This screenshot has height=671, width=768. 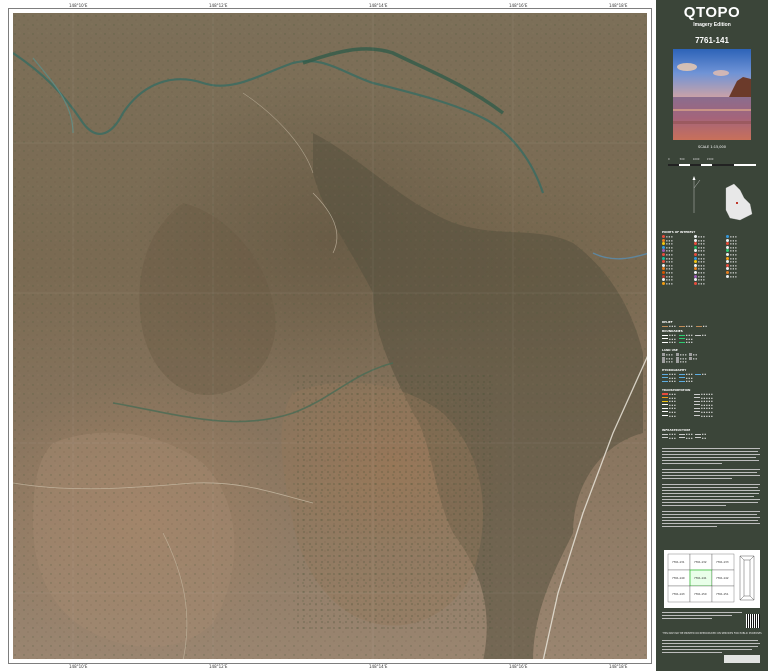 I want to click on svg-text: 7761-141, so click(x=700, y=578).